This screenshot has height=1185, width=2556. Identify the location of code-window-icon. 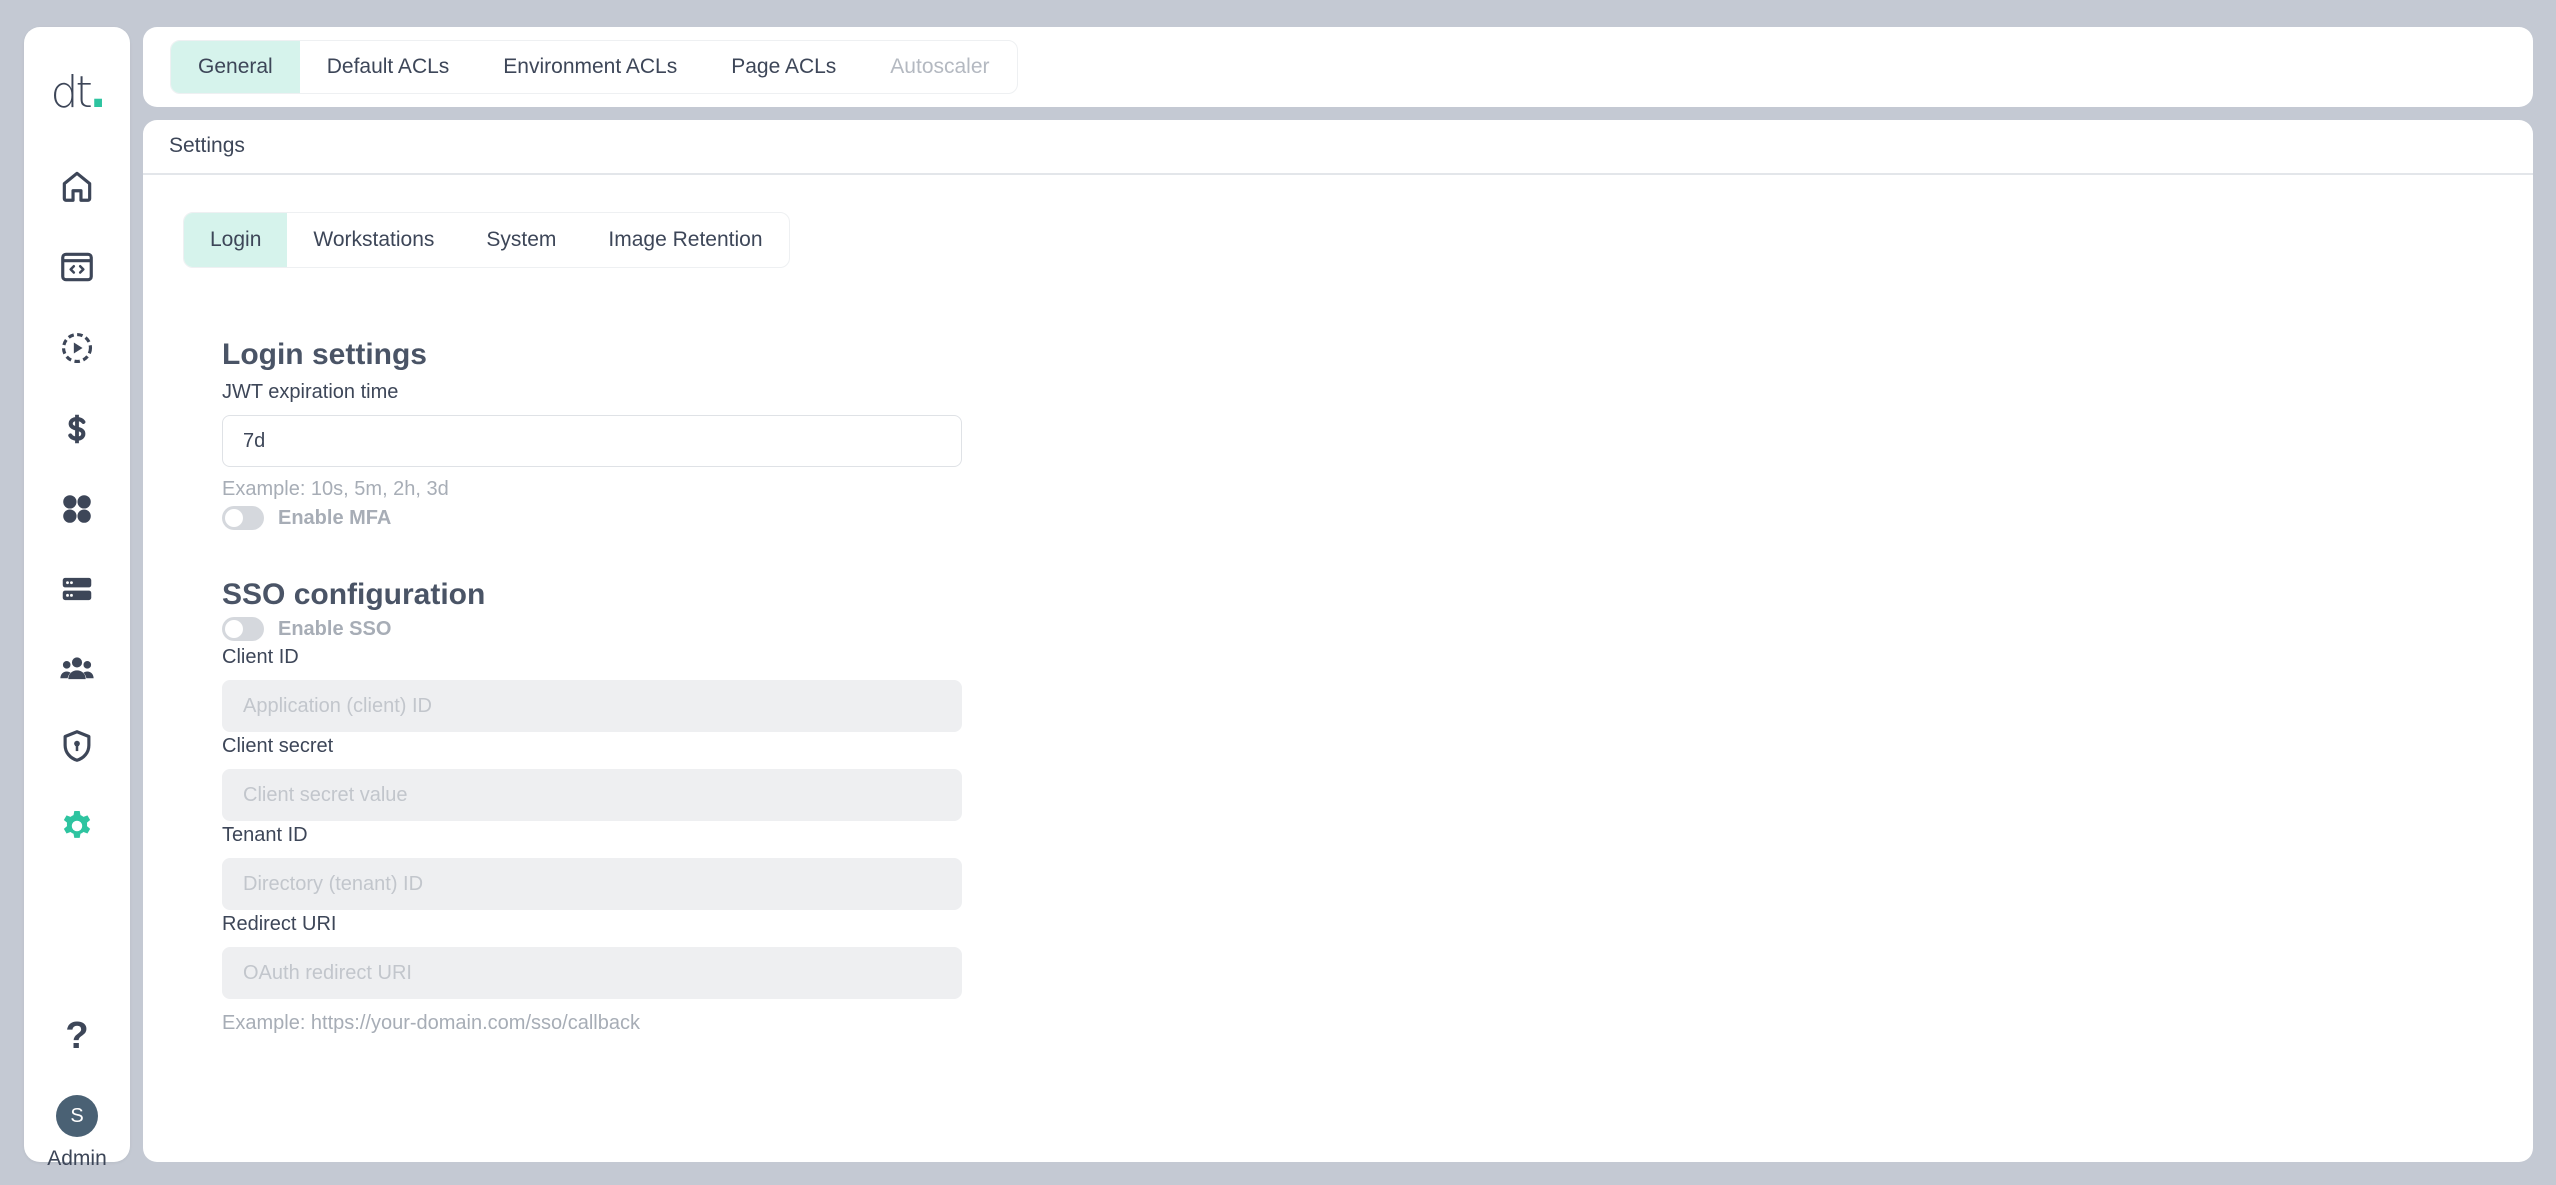
(77, 267).